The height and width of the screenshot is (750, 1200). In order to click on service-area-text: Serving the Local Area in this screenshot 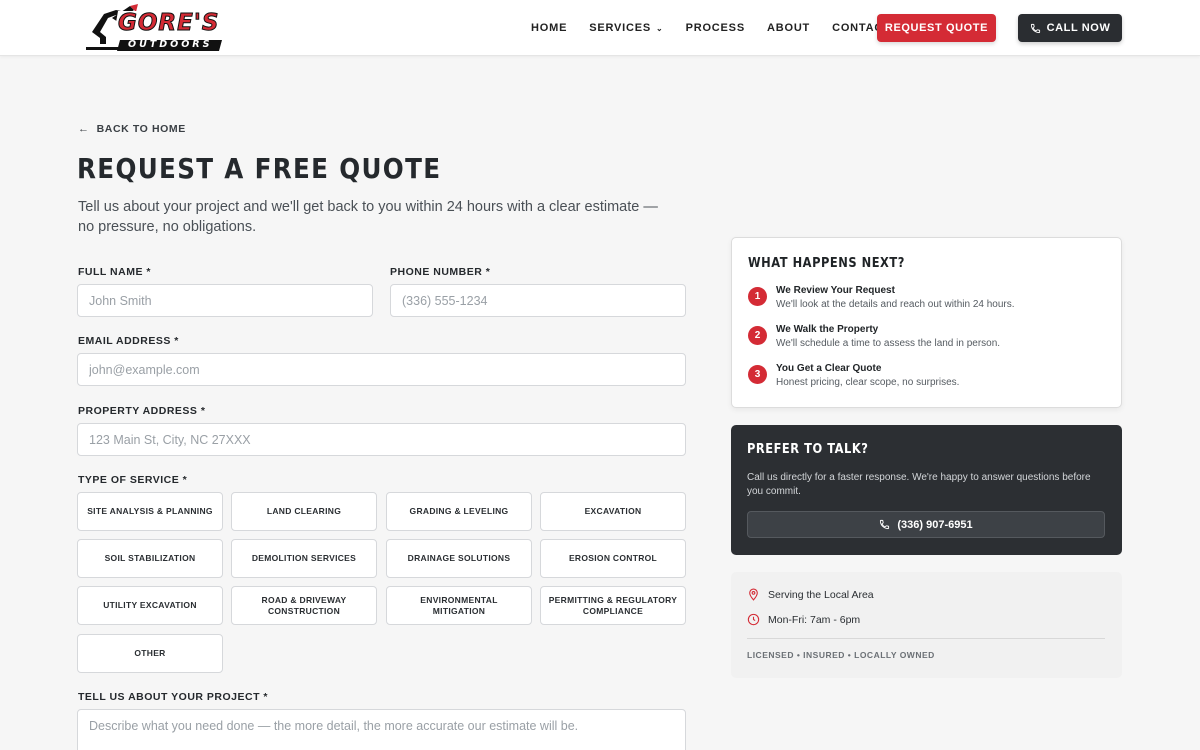, I will do `click(821, 594)`.